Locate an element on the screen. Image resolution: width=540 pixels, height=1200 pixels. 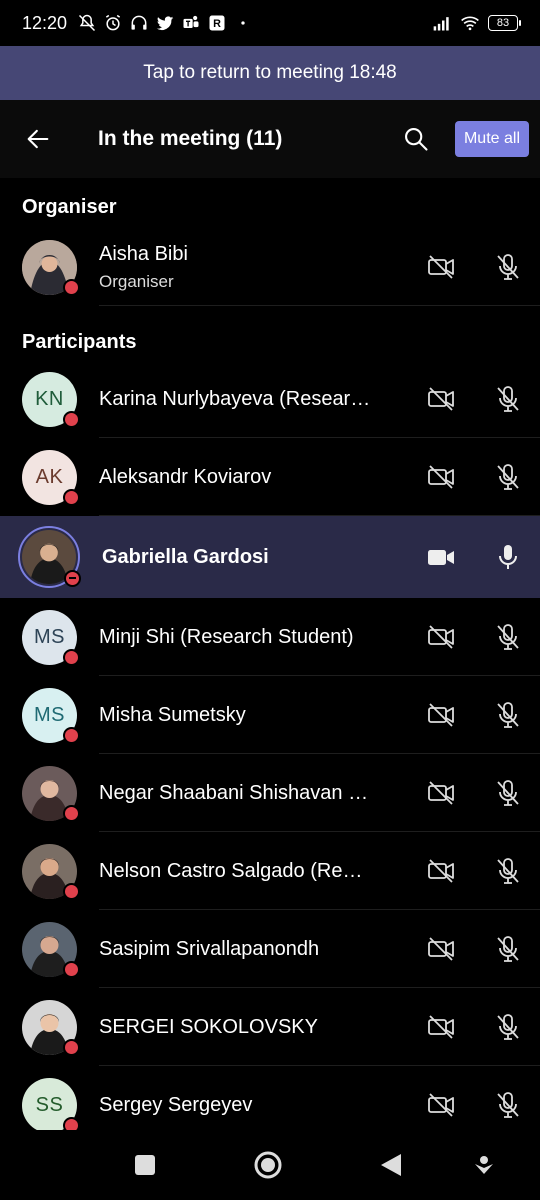
avatar-initials: AK is located at coordinates (49, 476).